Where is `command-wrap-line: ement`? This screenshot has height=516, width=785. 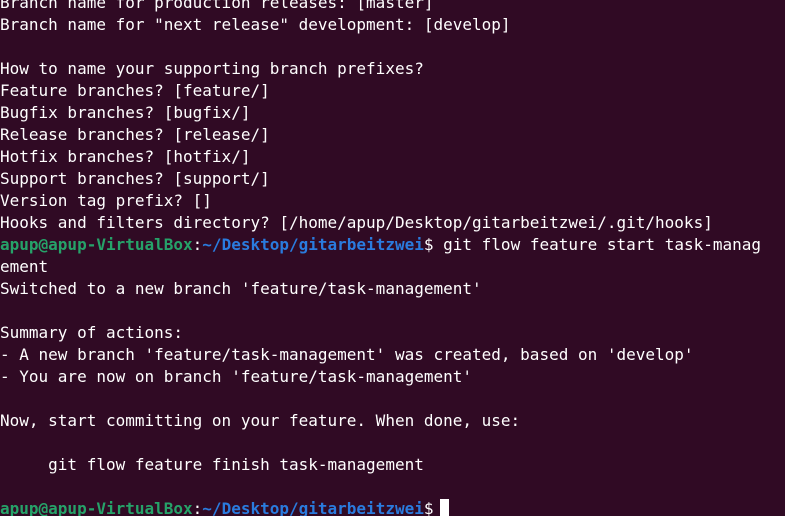 command-wrap-line: ement is located at coordinates (24, 266).